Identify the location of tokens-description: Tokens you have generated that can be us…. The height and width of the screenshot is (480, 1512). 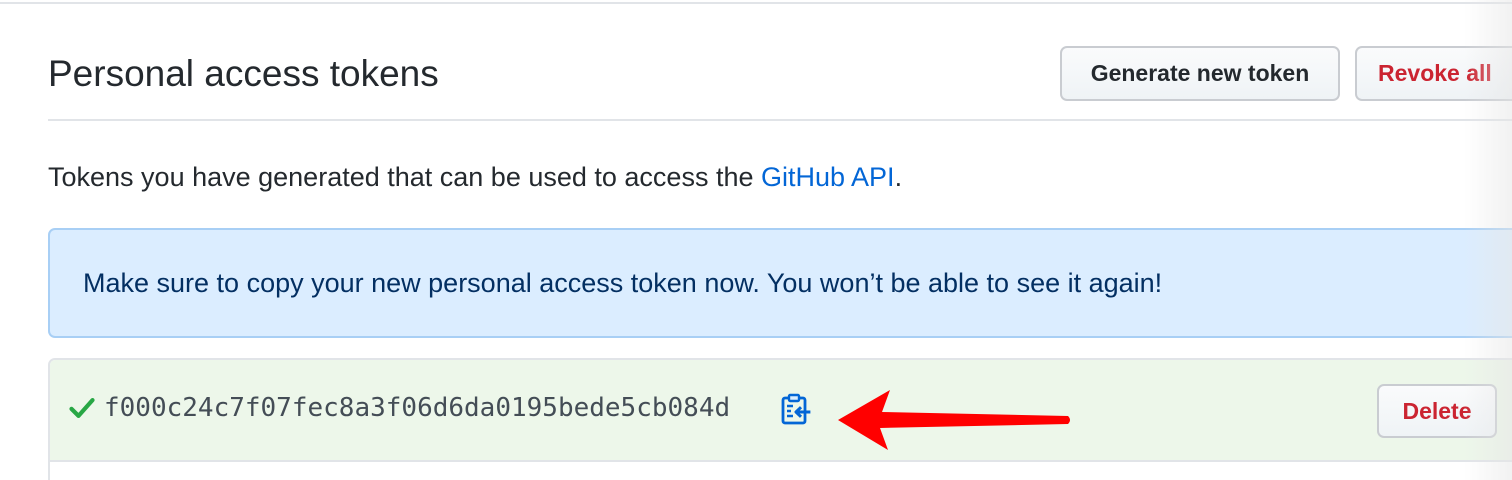
(475, 177).